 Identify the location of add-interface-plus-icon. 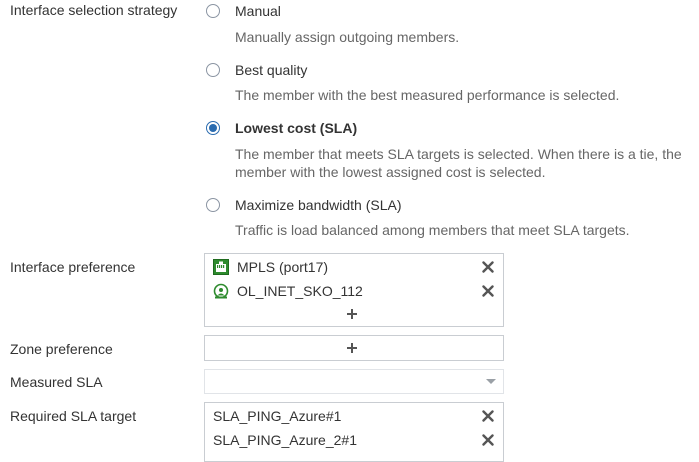
(352, 314).